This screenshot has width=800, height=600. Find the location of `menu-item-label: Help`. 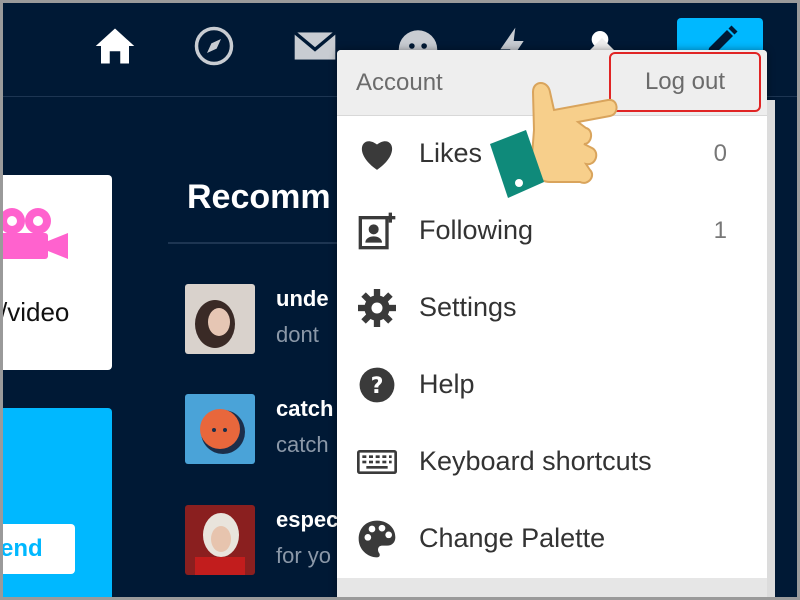

menu-item-label: Help is located at coordinates (447, 384).